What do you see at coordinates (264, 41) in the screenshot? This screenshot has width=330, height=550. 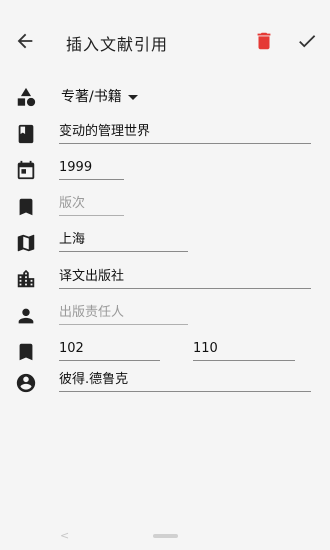 I see `delete-icon` at bounding box center [264, 41].